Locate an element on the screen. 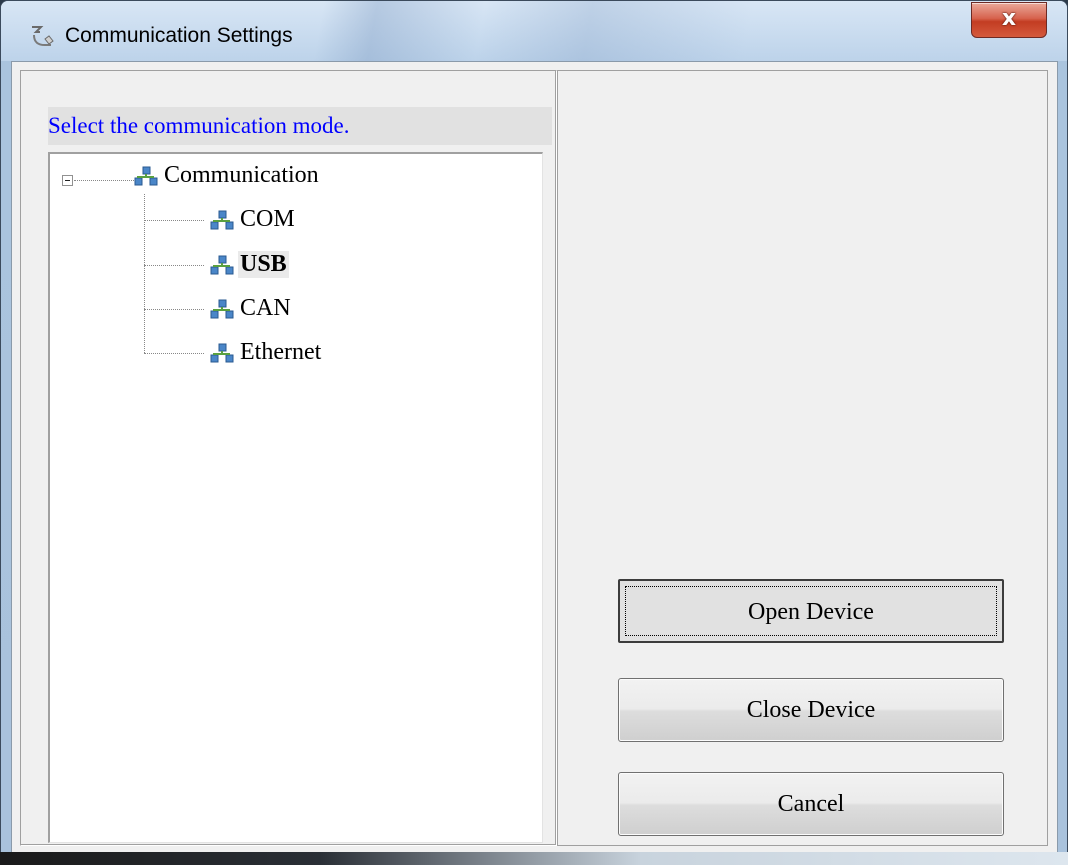 This screenshot has height=865, width=1068. title-bar: Communication Settings x is located at coordinates (534, 31).